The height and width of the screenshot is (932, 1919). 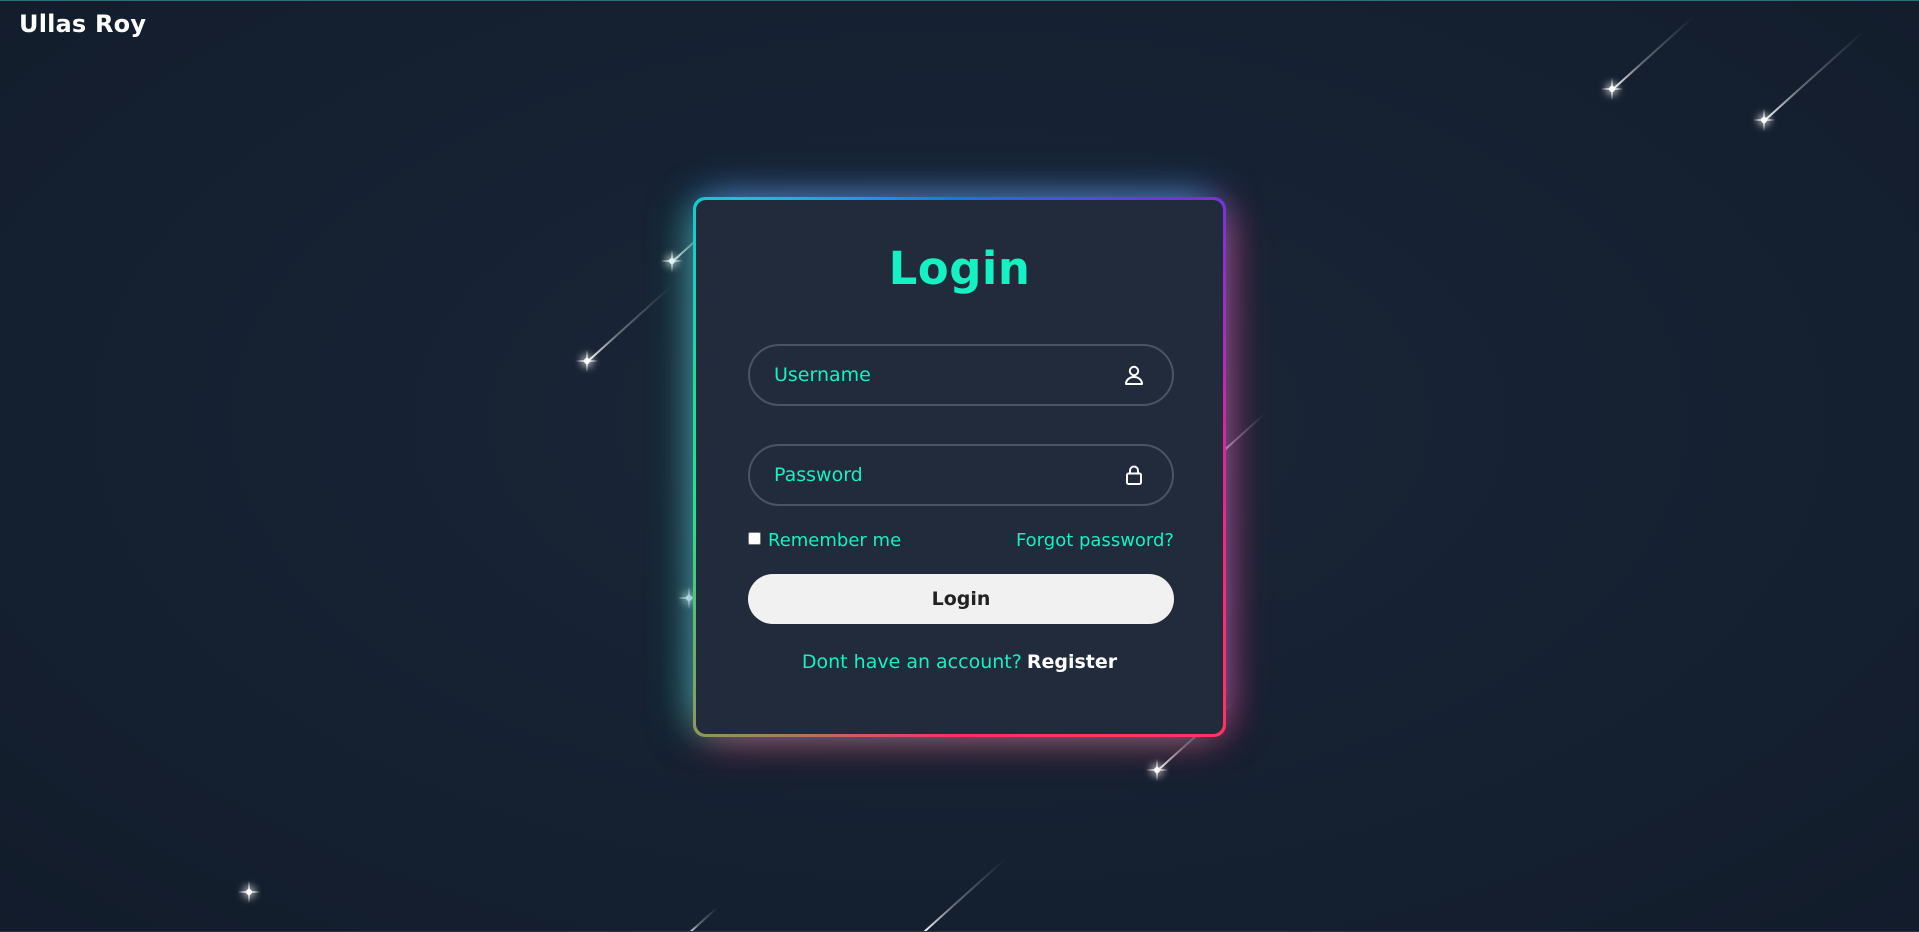 What do you see at coordinates (1134, 375) in the screenshot?
I see `user-icon` at bounding box center [1134, 375].